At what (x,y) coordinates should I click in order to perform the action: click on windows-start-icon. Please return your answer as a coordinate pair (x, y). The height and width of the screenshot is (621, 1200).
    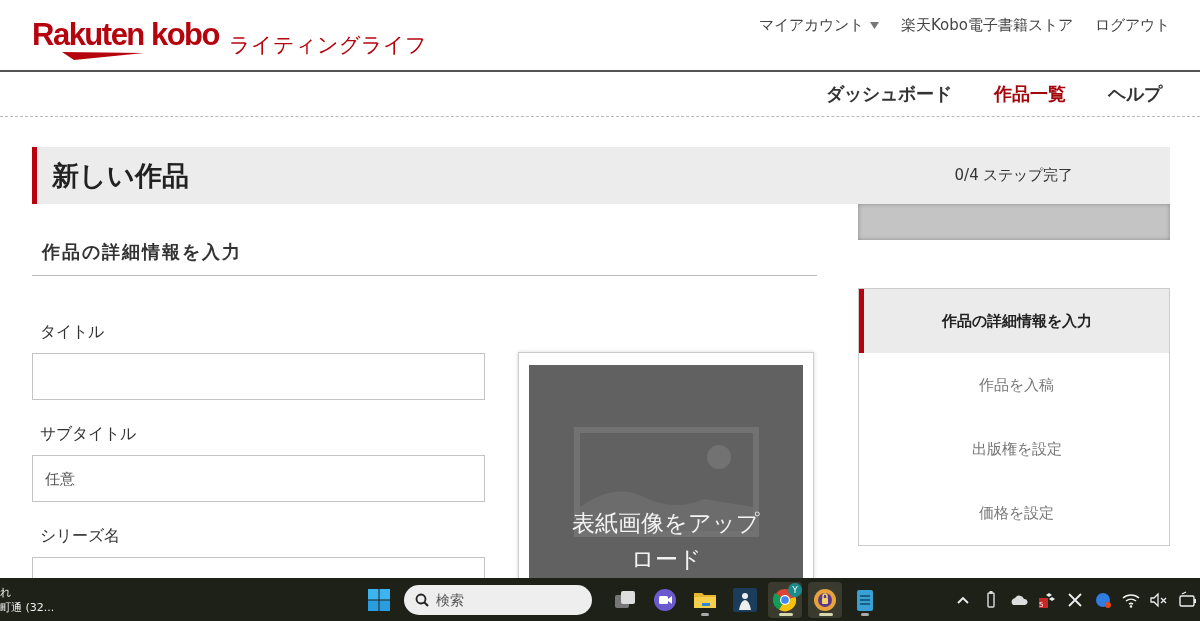
    Looking at the image, I should click on (379, 599).